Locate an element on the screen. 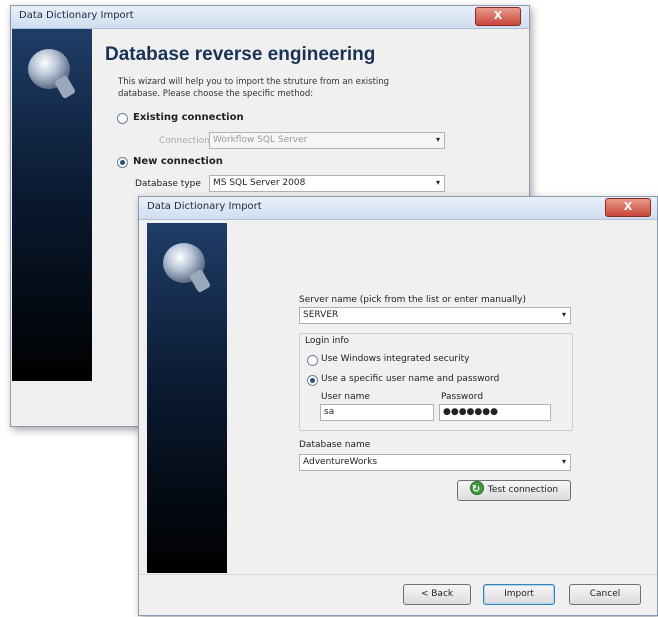 This screenshot has height=617, width=658. cancel-button: Cancel is located at coordinates (605, 594).